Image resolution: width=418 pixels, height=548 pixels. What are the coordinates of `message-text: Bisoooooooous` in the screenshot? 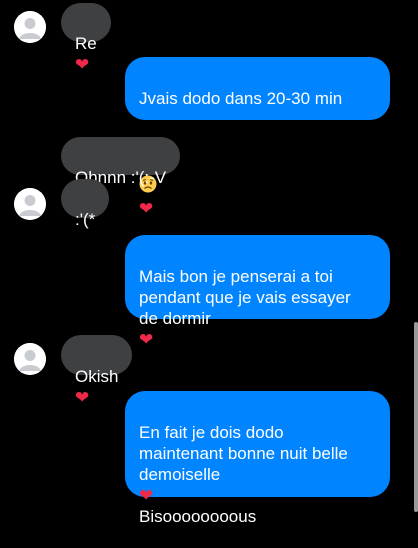 It's located at (198, 516).